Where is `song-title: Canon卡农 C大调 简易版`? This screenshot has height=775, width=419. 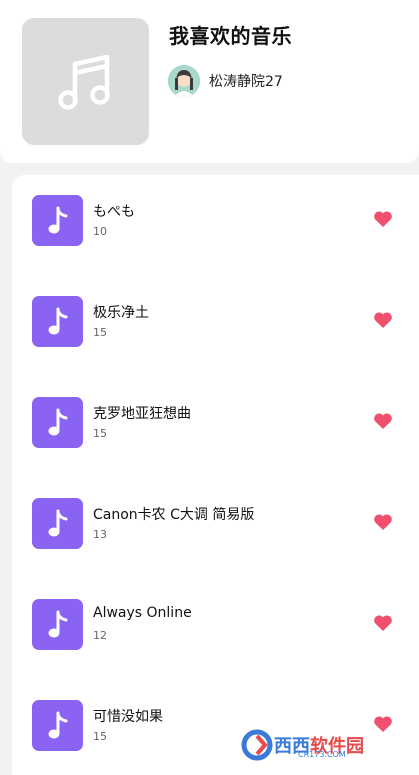
song-title: Canon卡农 C大调 简易版 is located at coordinates (174, 515).